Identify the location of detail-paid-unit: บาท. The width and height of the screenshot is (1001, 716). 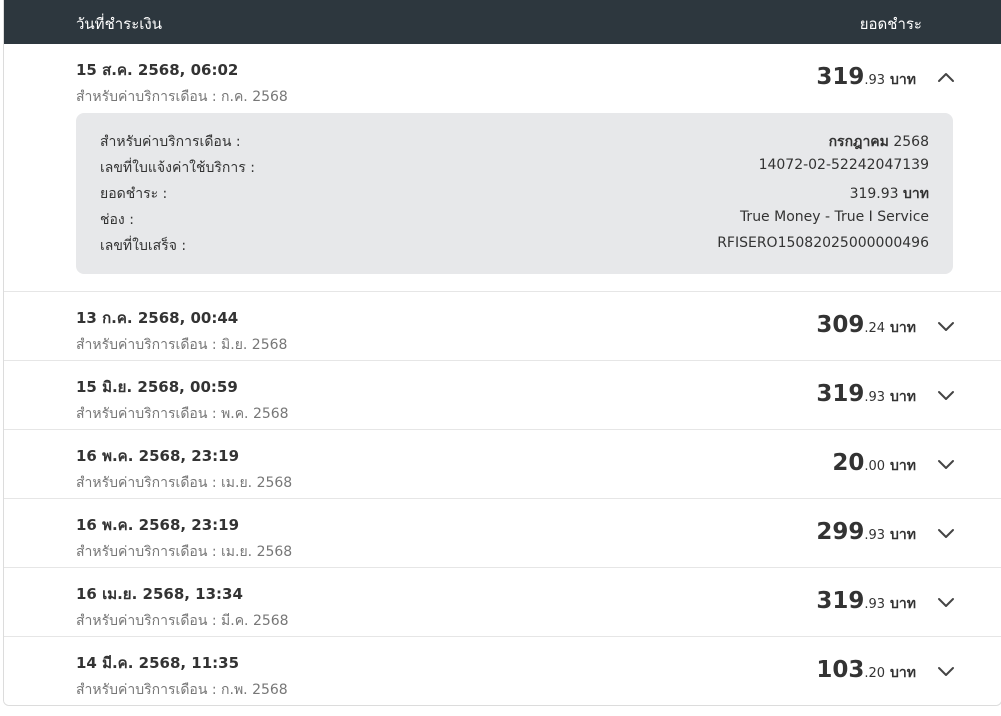
(916, 194).